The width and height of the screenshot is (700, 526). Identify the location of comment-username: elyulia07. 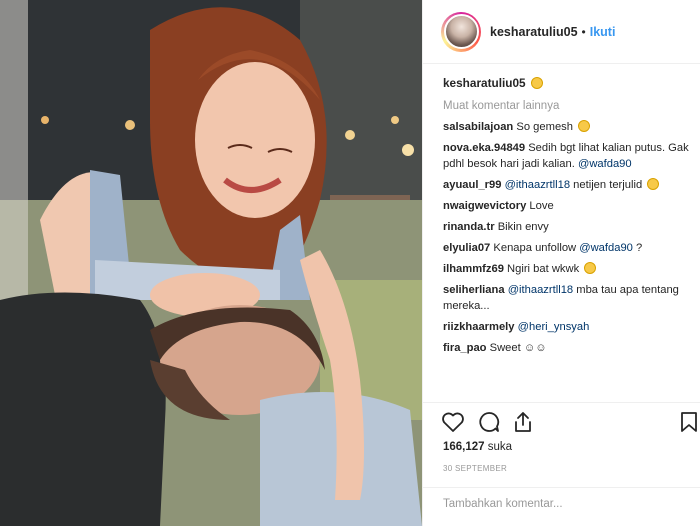
(466, 248).